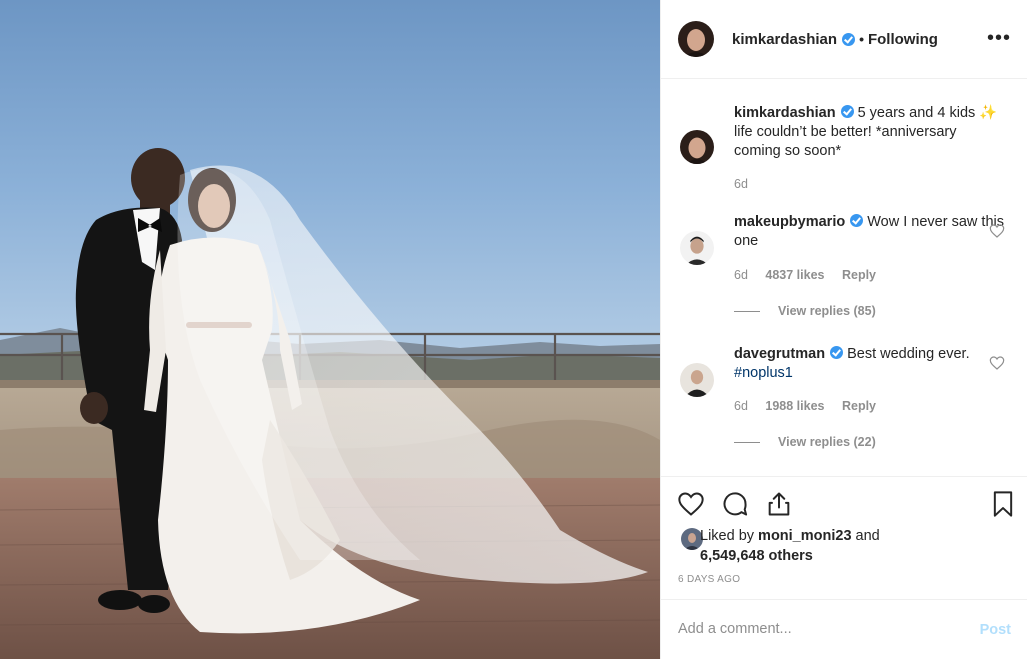 This screenshot has width=1027, height=659. I want to click on caption-time: 6d, so click(741, 184).